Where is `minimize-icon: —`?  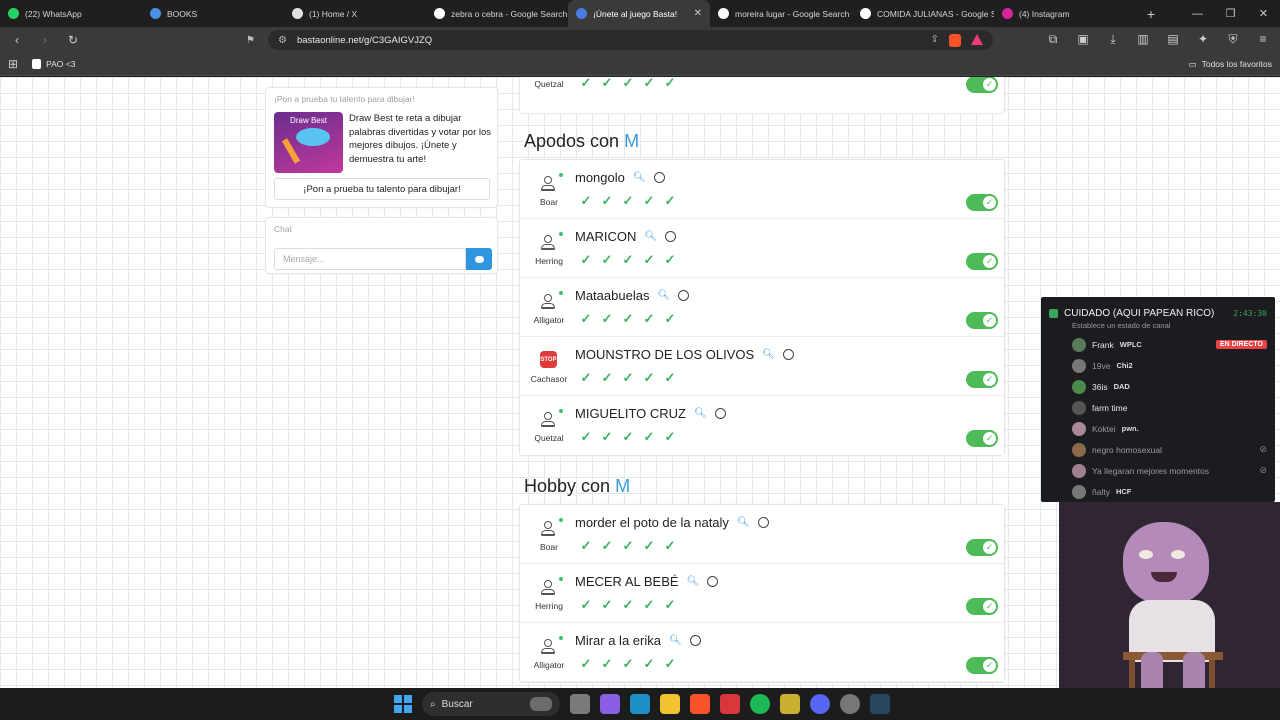
minimize-icon: — is located at coordinates (1197, 13).